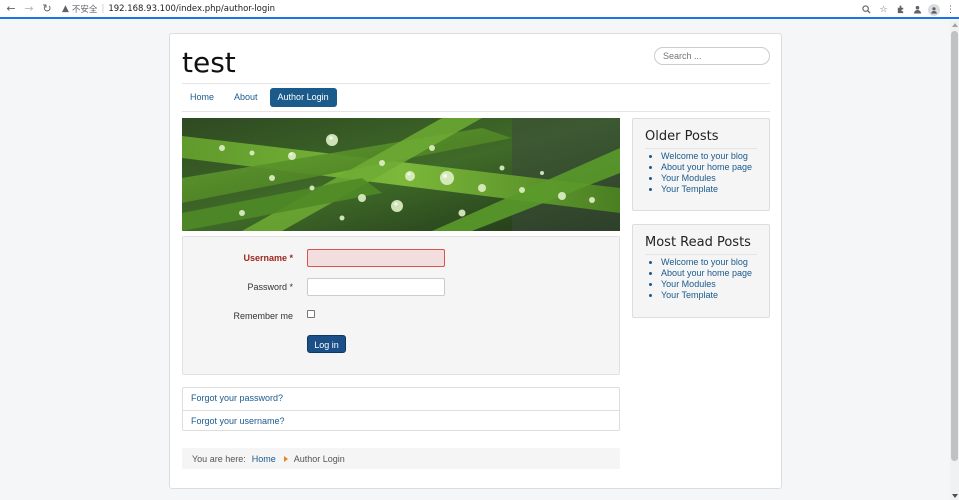 The height and width of the screenshot is (500, 959). I want to click on warning-icon: ▲, so click(65, 8).